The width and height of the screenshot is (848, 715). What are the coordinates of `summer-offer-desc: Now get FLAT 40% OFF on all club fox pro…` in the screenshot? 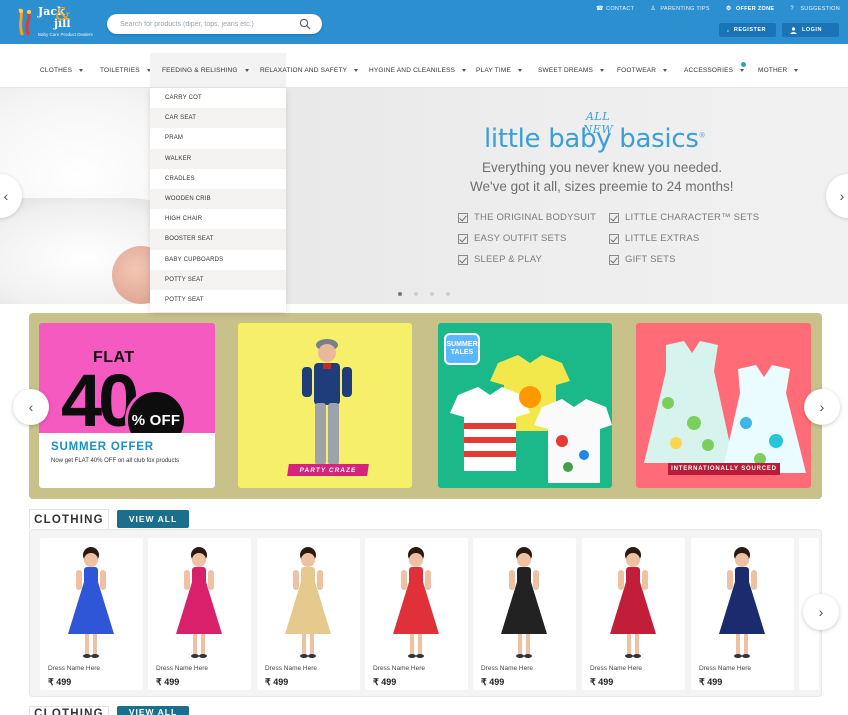 It's located at (115, 461).